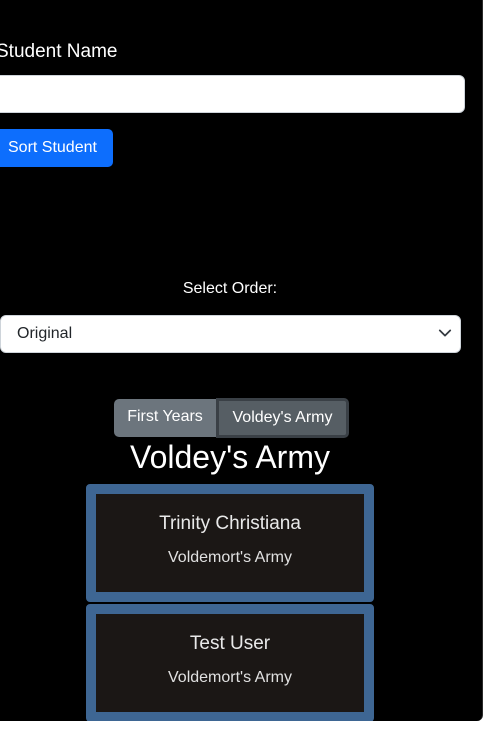  I want to click on list-title: Voldey's Army, so click(230, 457).